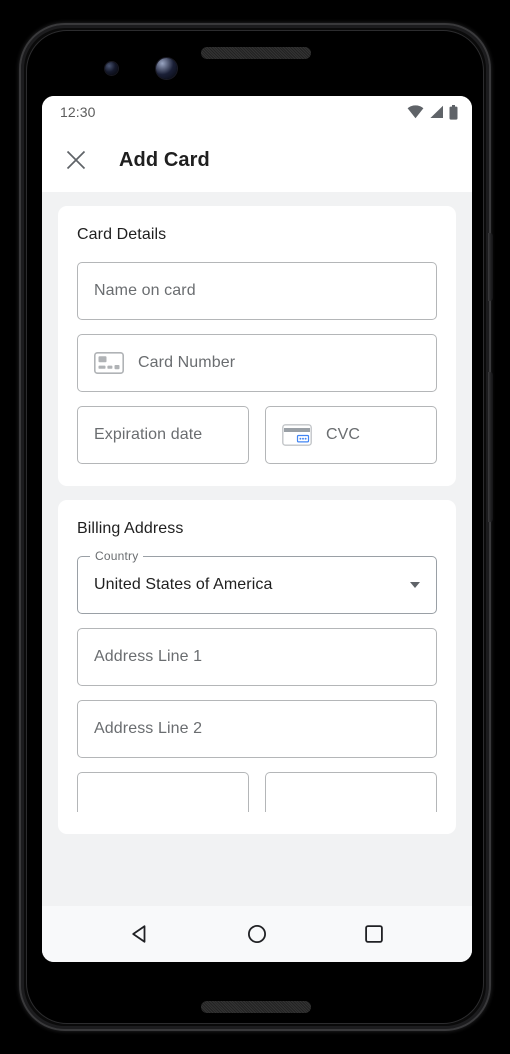 This screenshot has width=510, height=1054. I want to click on expiration-date-input: Expiration date, so click(163, 435).